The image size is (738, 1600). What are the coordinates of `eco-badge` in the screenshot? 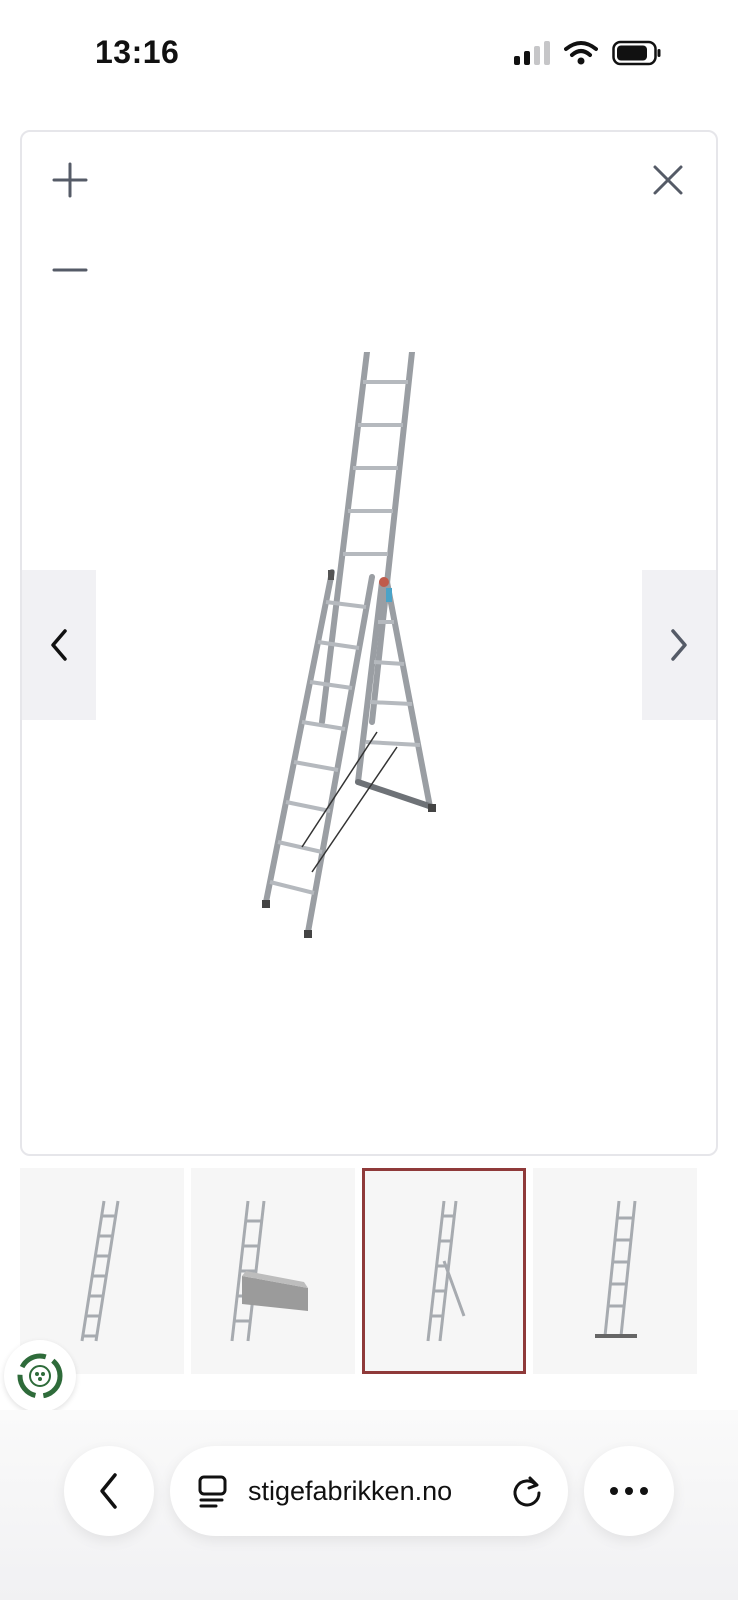 It's located at (40, 1376).